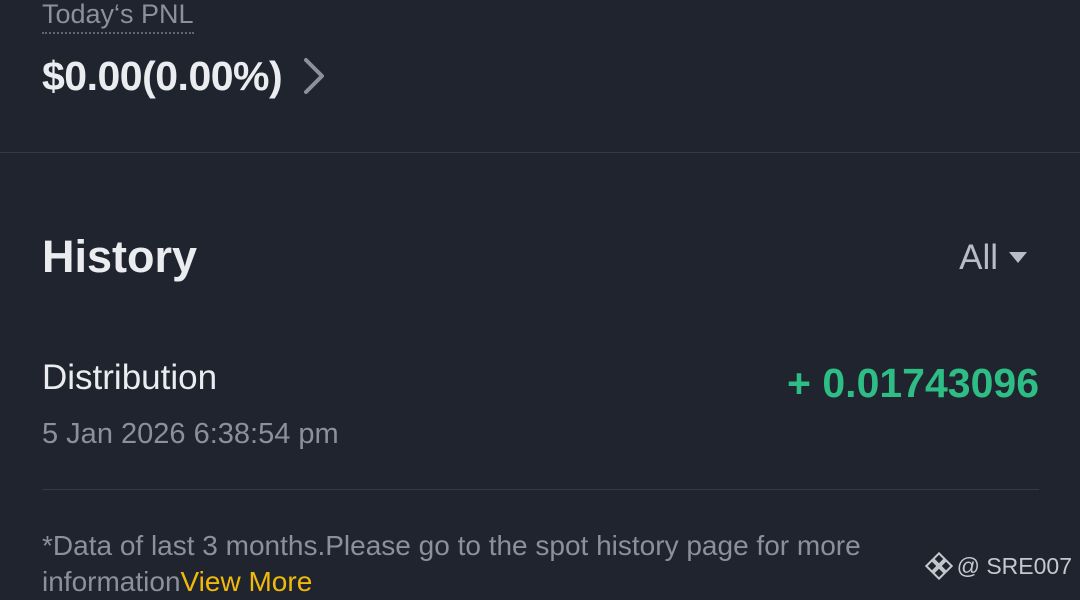  I want to click on binance-logo-icon, so click(938, 566).